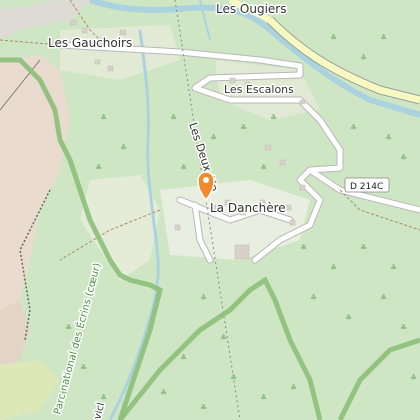 The height and width of the screenshot is (420, 420). I want to click on place-label-les-escalons: Les Escalons, so click(259, 89).